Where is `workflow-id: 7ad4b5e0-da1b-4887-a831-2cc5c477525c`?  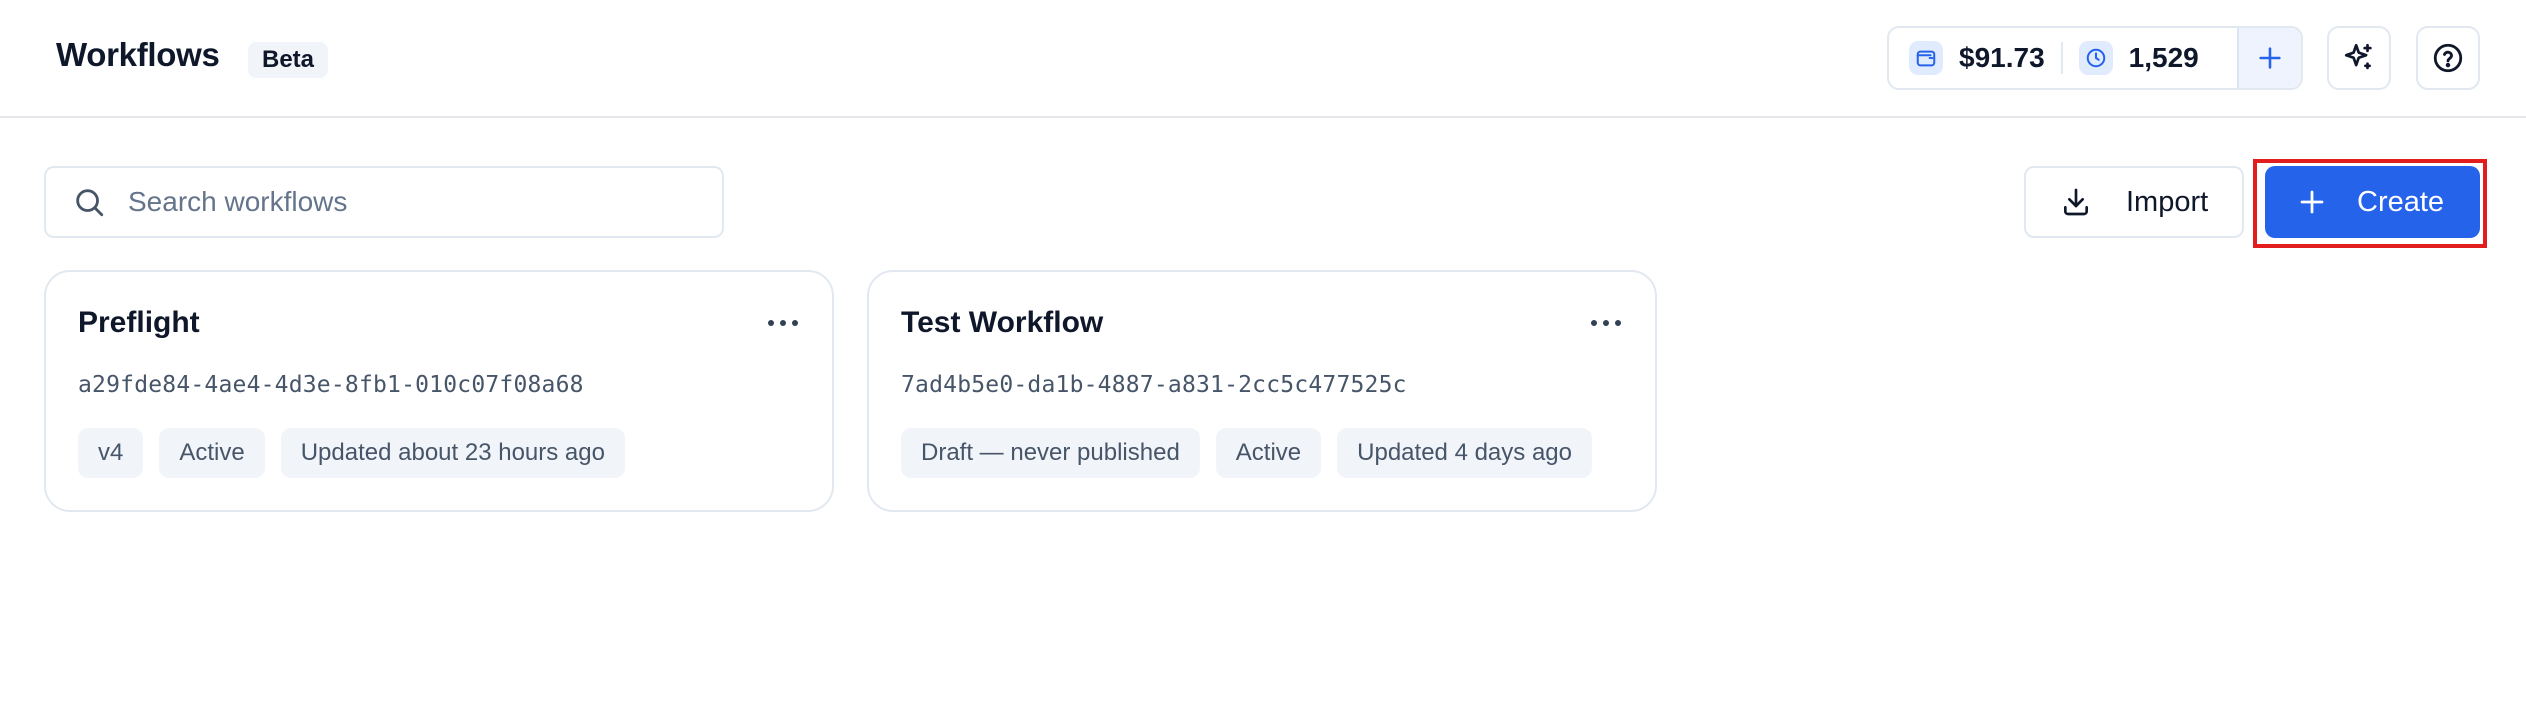 workflow-id: 7ad4b5e0-da1b-4887-a831-2cc5c477525c is located at coordinates (1154, 385).